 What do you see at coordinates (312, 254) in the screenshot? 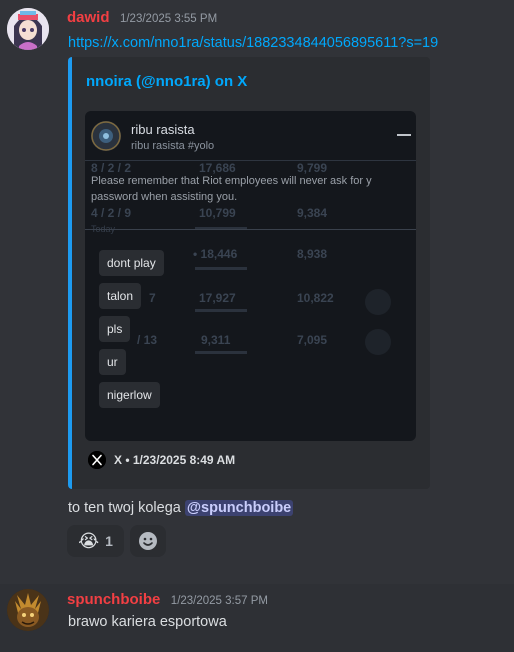
I see `bg-stat: 8,938` at bounding box center [312, 254].